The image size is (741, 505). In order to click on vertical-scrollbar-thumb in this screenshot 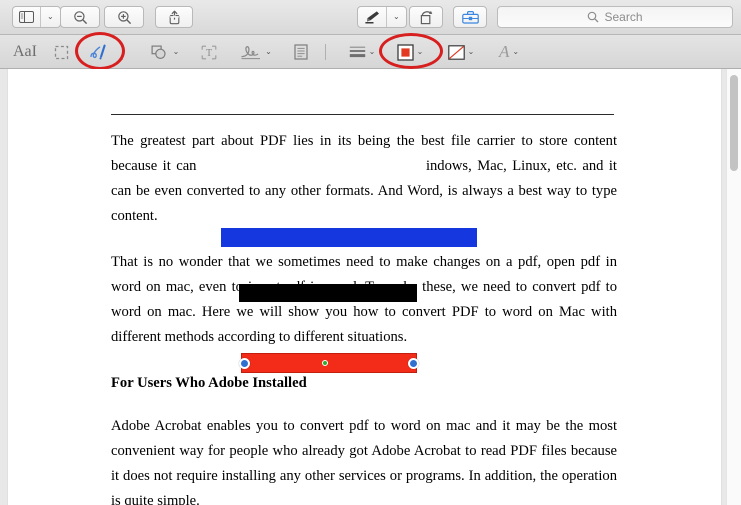, I will do `click(734, 123)`.